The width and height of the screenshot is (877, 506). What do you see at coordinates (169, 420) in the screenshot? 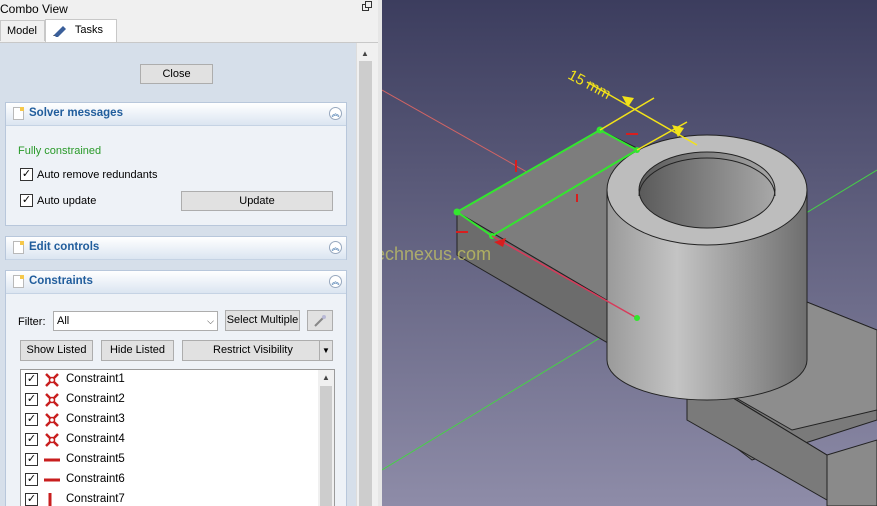
I see `constraint-row: ✓ Constraint3` at bounding box center [169, 420].